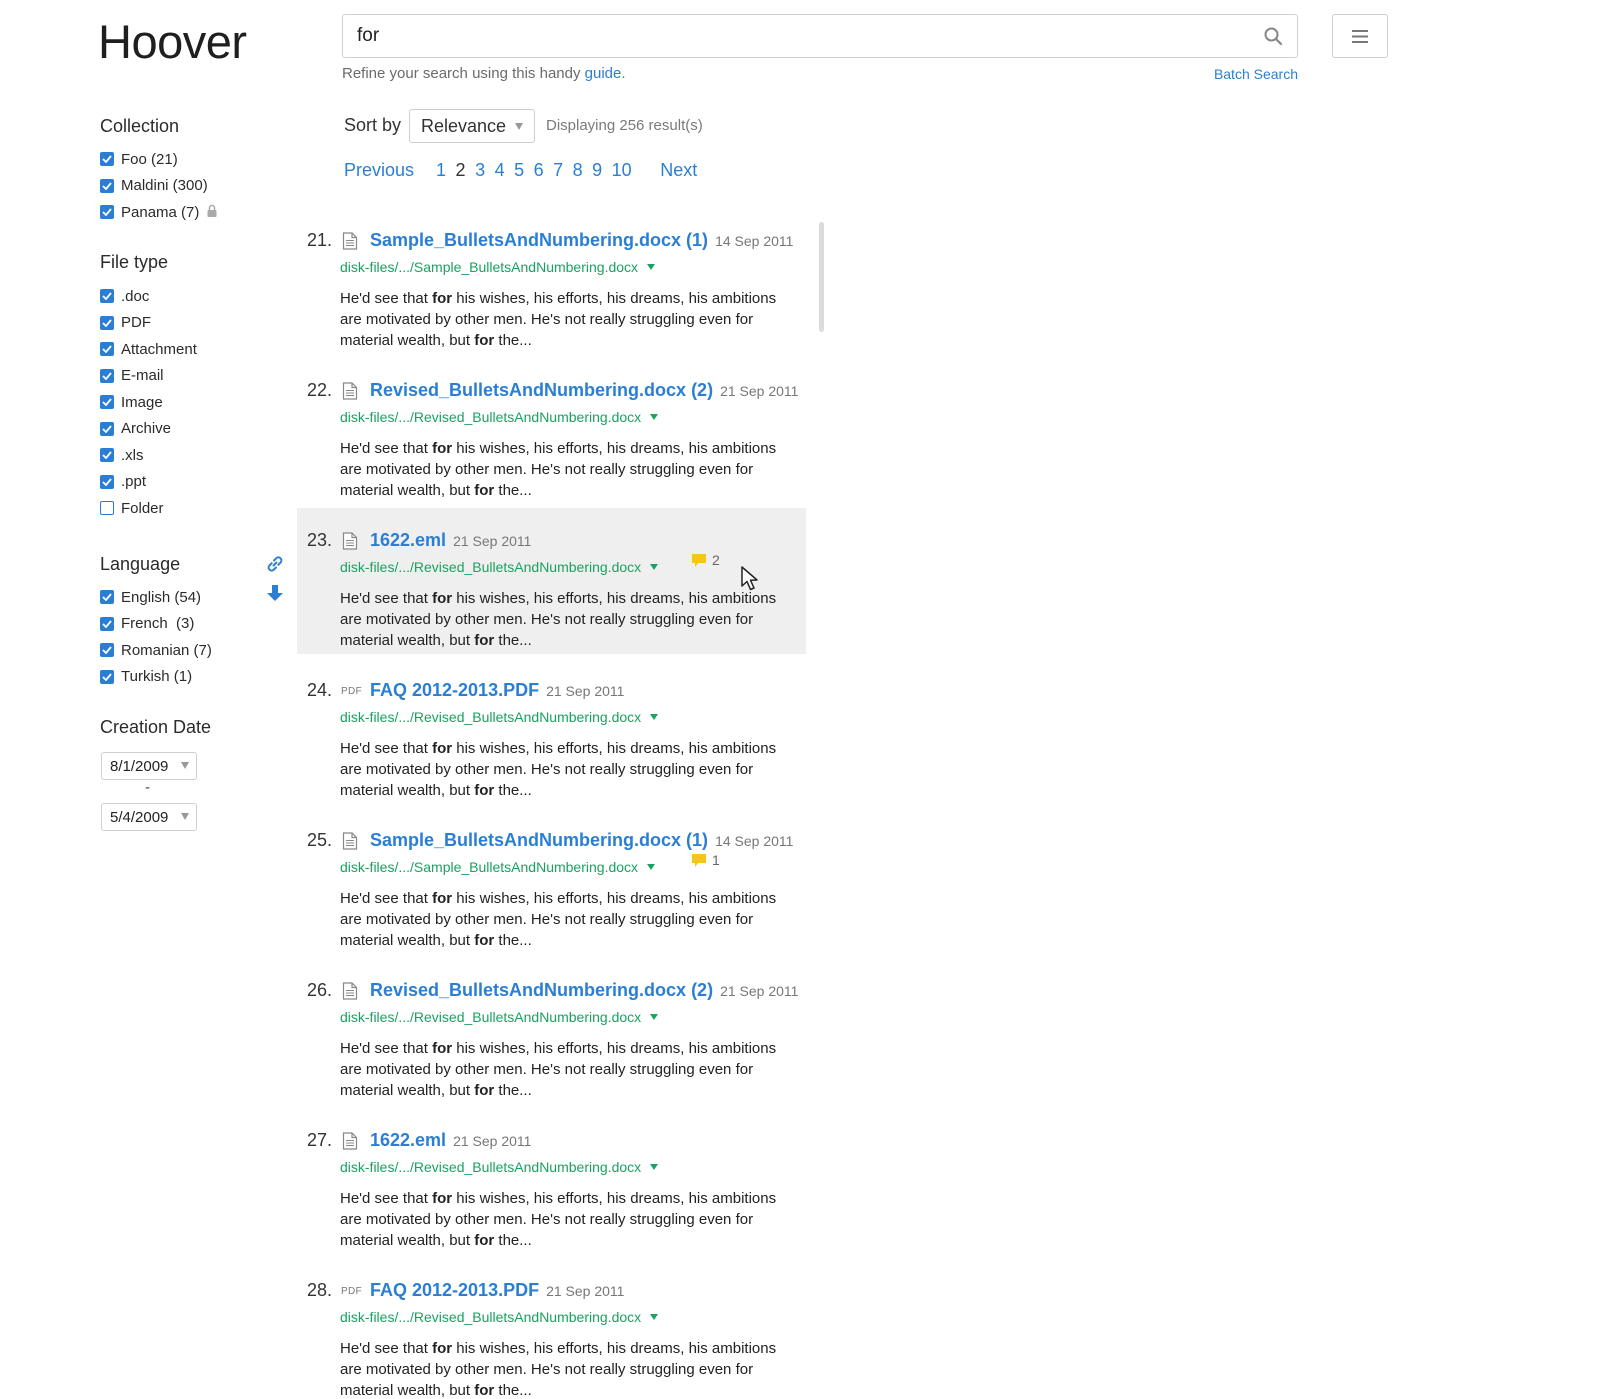 This screenshot has width=1600, height=1399. Describe the element at coordinates (350, 393) in the screenshot. I see `document-icon` at that location.